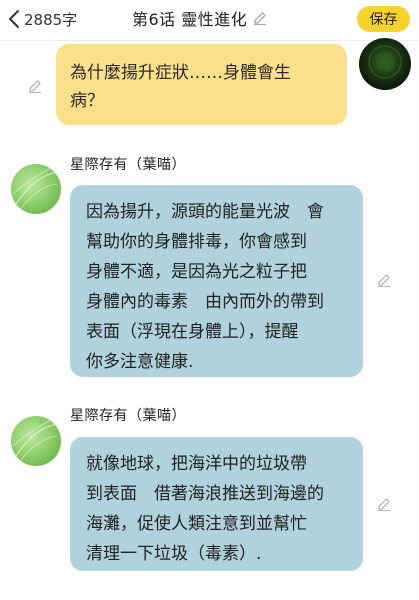 This screenshot has height=600, width=419. What do you see at coordinates (180, 73) in the screenshot?
I see `message-line: 為什麼揚升症狀……身體會生` at bounding box center [180, 73].